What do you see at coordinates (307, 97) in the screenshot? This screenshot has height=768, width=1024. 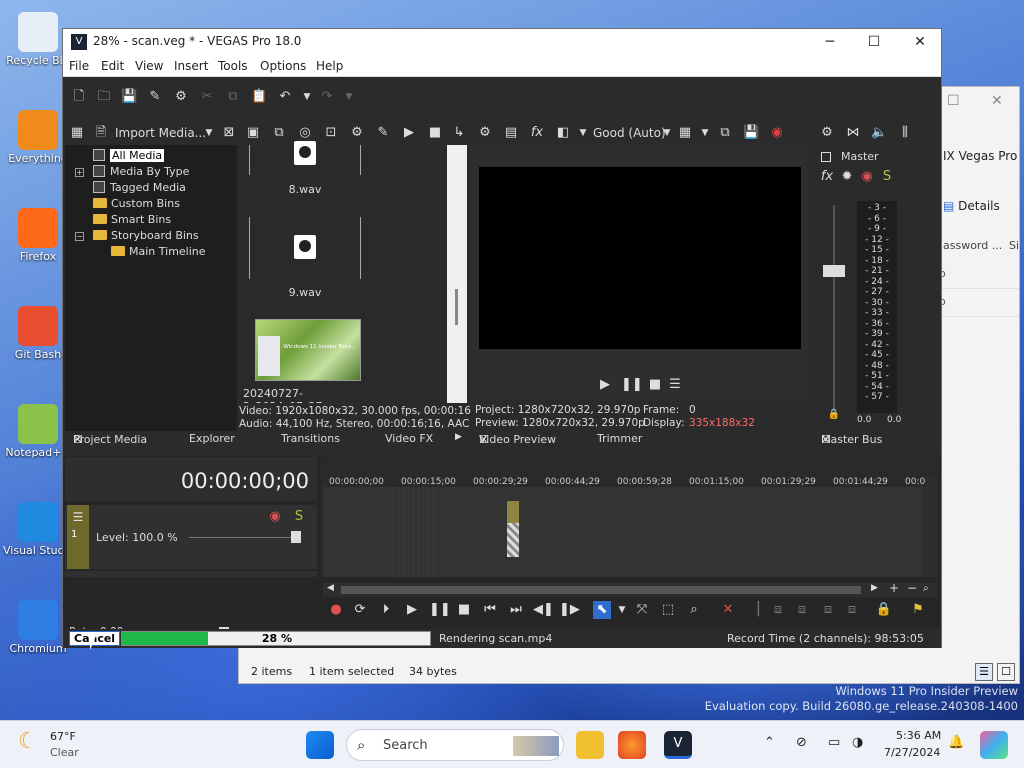 I see `undo-dropdown-icon: ▼` at bounding box center [307, 97].